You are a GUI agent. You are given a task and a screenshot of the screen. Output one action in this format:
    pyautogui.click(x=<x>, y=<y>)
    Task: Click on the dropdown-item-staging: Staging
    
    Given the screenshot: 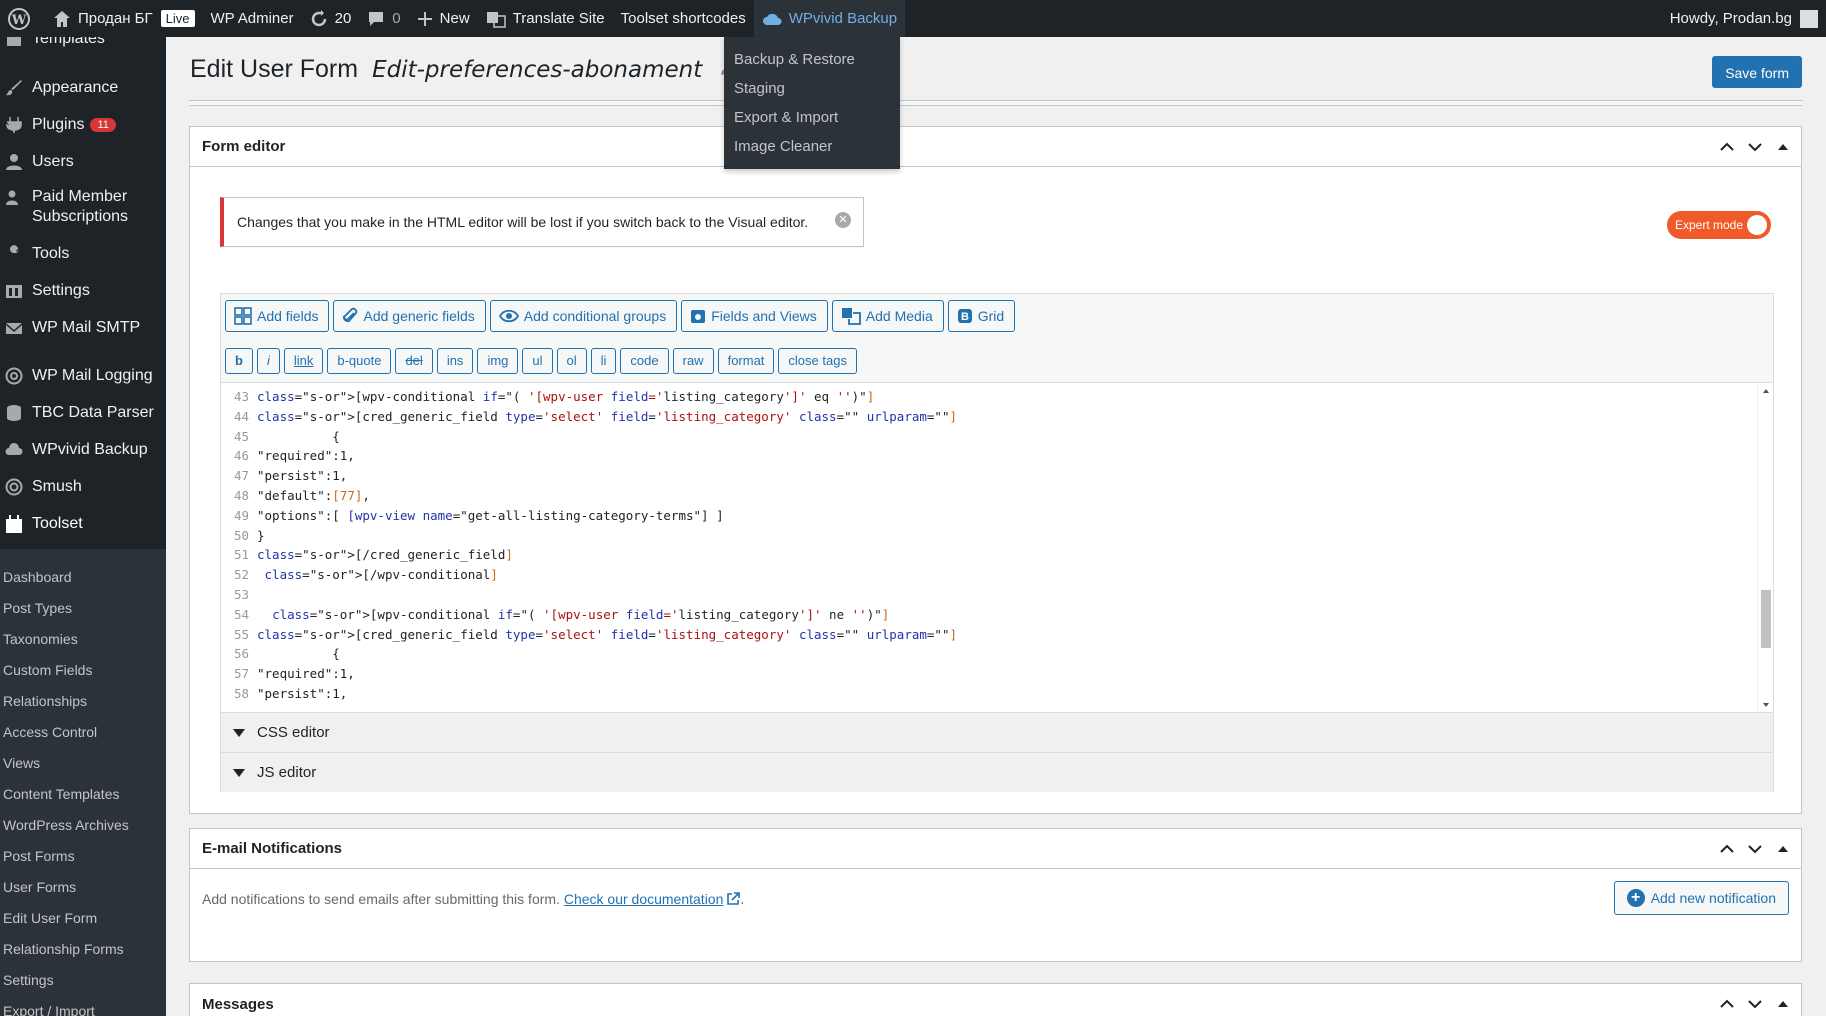 What is the action you would take?
    pyautogui.click(x=812, y=88)
    